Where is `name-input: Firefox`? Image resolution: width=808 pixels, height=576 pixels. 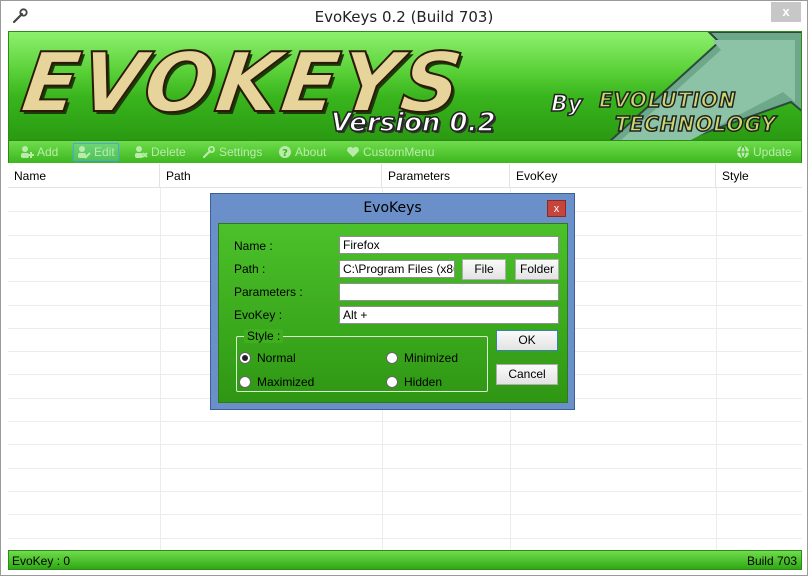 name-input: Firefox is located at coordinates (449, 245).